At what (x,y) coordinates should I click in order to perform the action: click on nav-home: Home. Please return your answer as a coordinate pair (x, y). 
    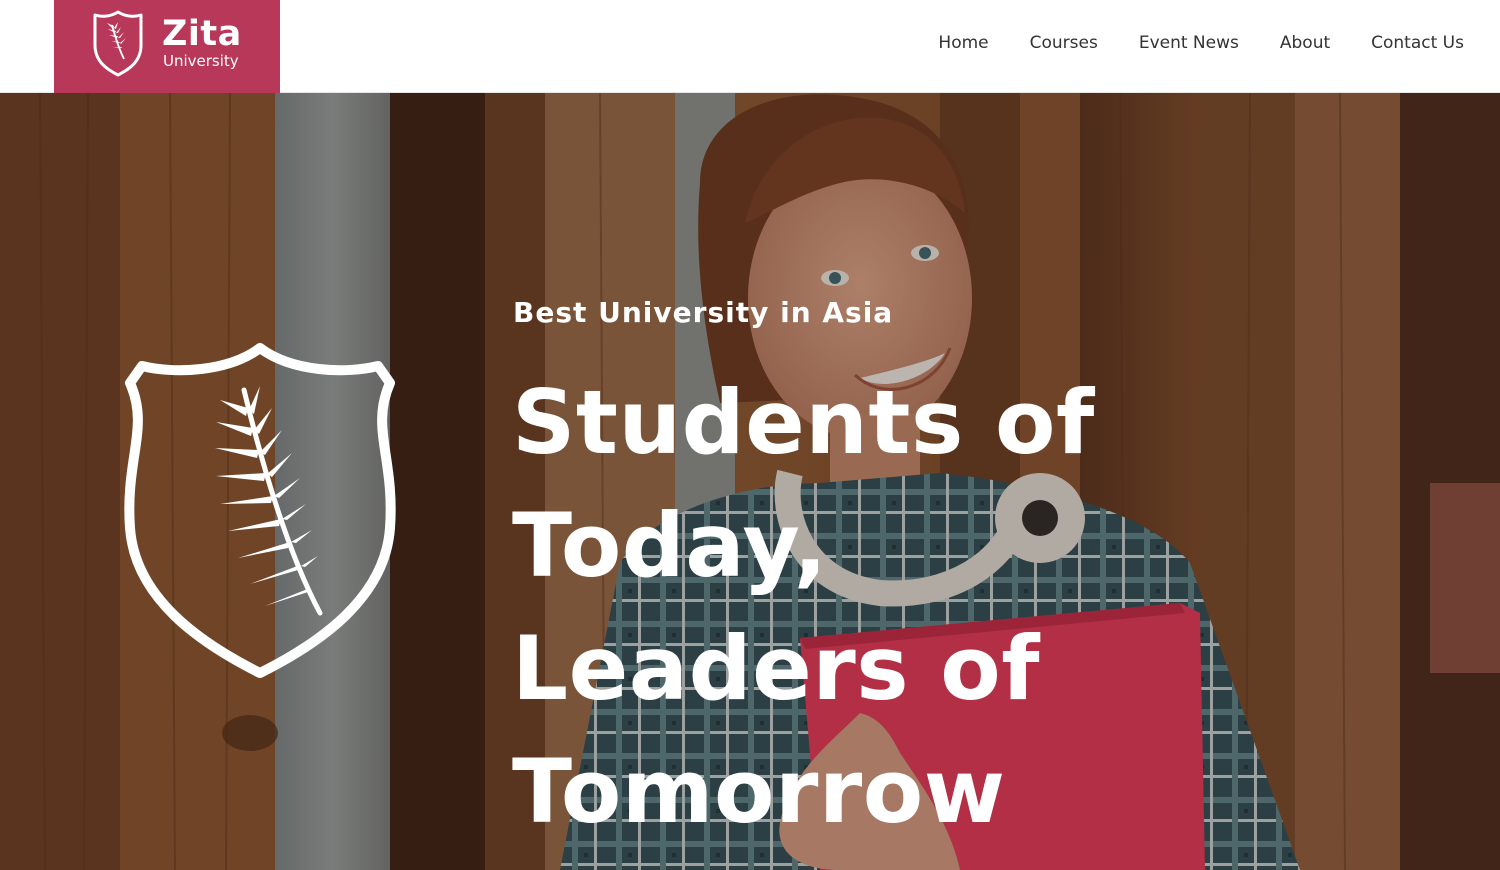
    Looking at the image, I should click on (963, 43).